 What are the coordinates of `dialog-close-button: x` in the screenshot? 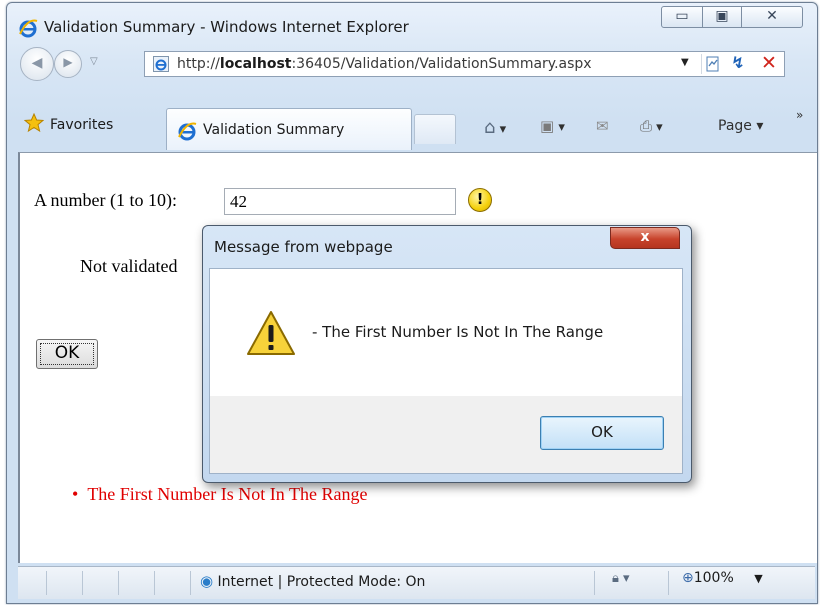 It's located at (645, 238).